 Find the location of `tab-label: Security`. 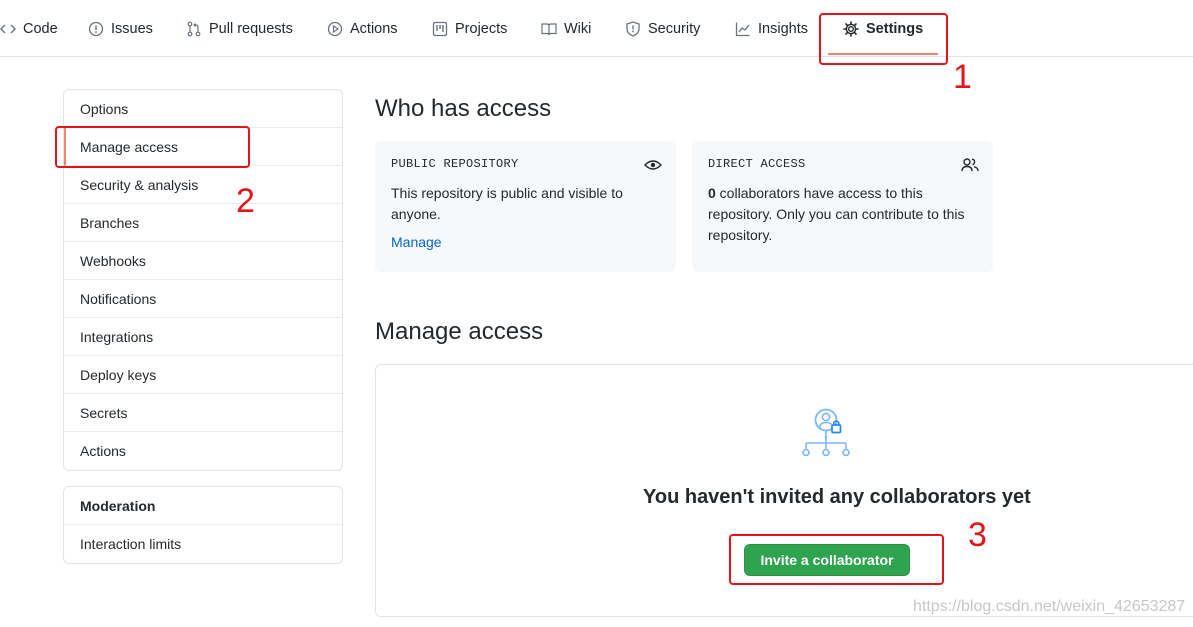

tab-label: Security is located at coordinates (674, 28).